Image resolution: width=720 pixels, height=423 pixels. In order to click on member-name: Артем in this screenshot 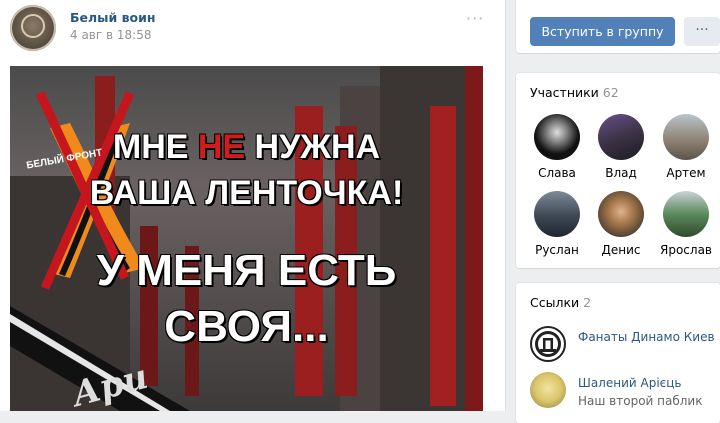, I will do `click(686, 173)`.